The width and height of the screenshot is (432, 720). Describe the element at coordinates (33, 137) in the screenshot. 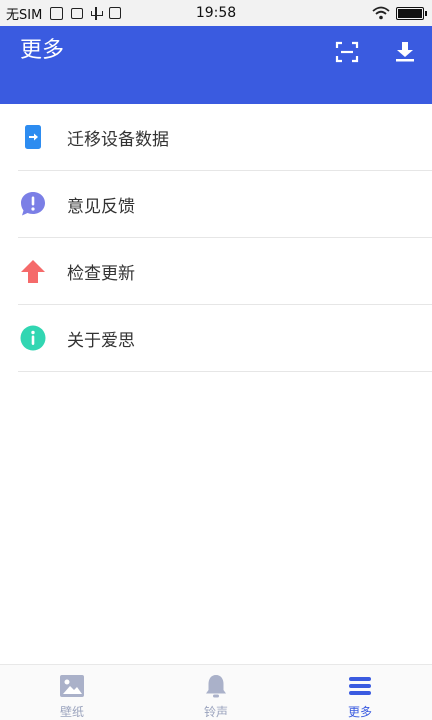

I see `migrate-icon` at that location.